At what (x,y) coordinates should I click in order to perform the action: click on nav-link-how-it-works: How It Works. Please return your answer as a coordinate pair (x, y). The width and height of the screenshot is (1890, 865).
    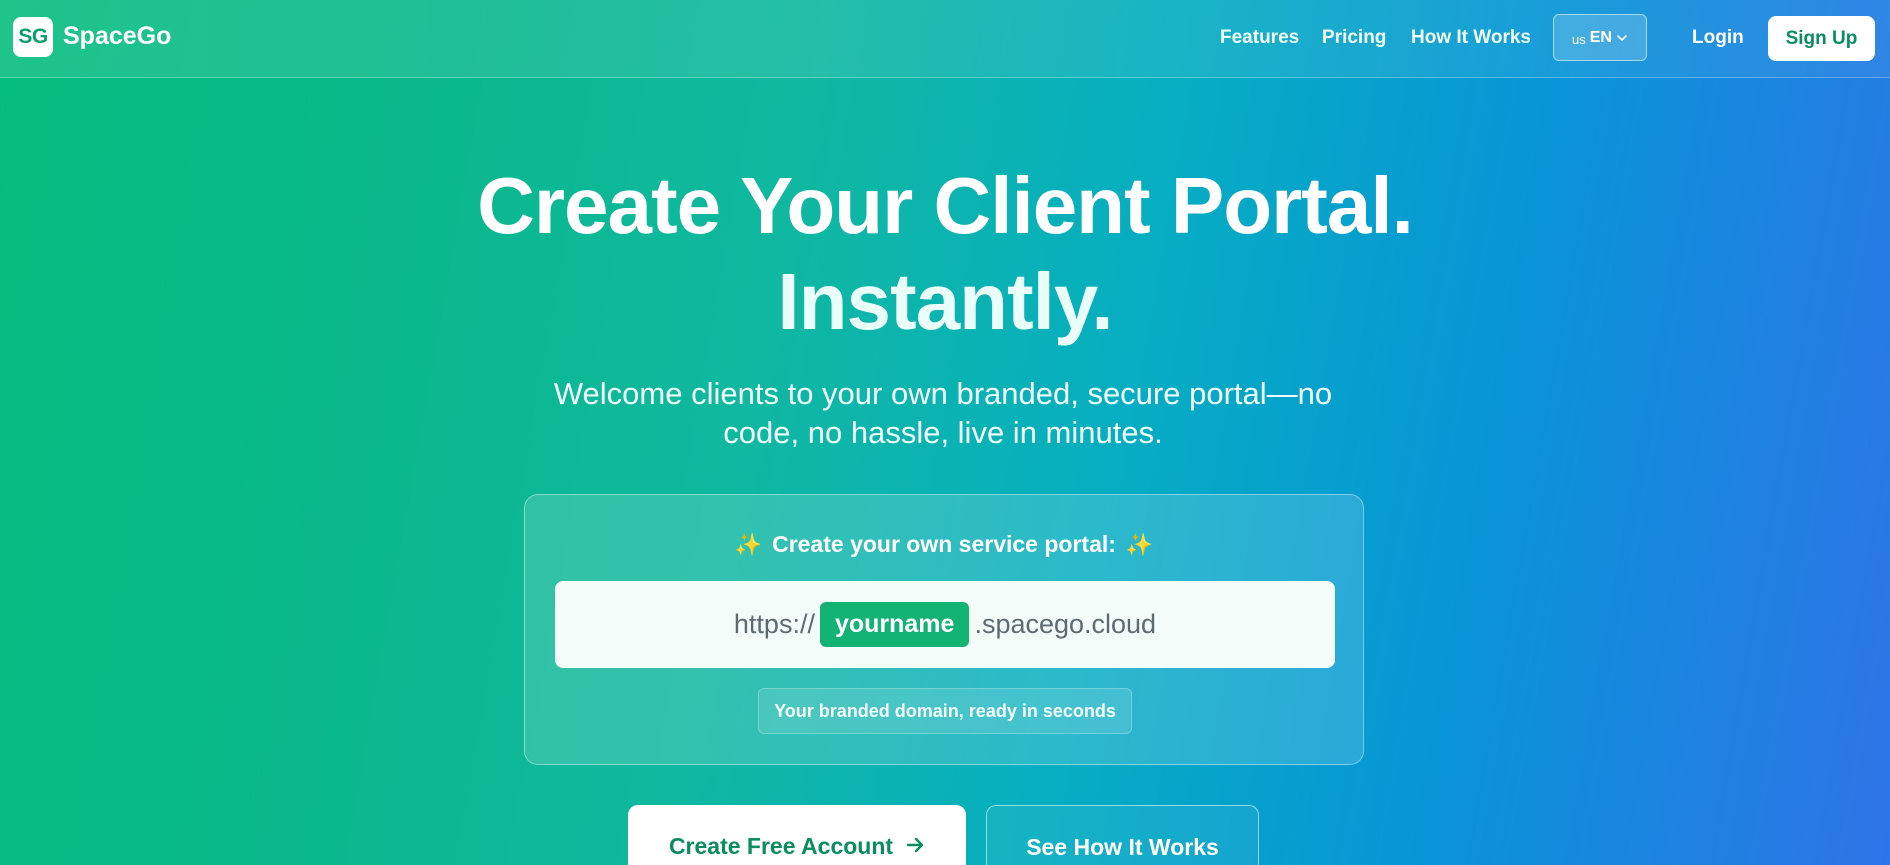
    Looking at the image, I should click on (1471, 38).